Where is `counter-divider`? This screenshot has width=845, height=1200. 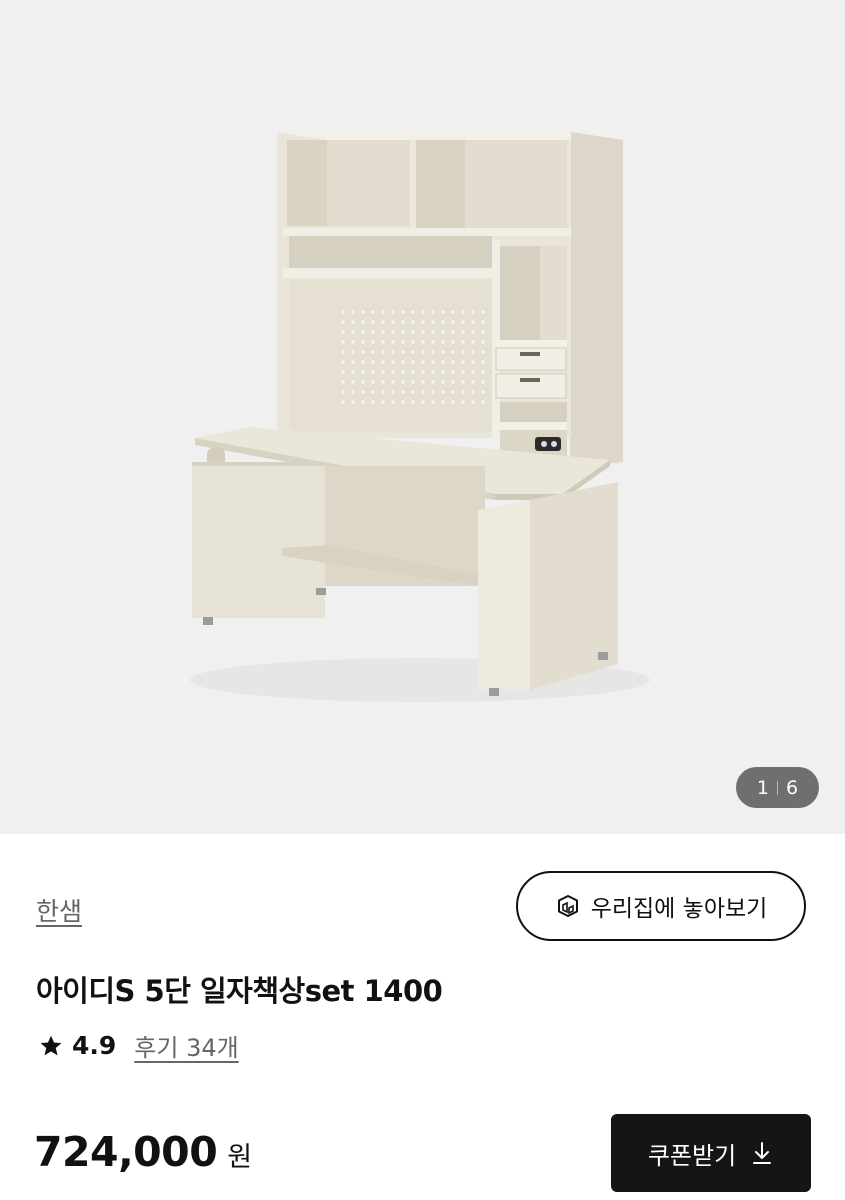
counter-divider is located at coordinates (777, 787).